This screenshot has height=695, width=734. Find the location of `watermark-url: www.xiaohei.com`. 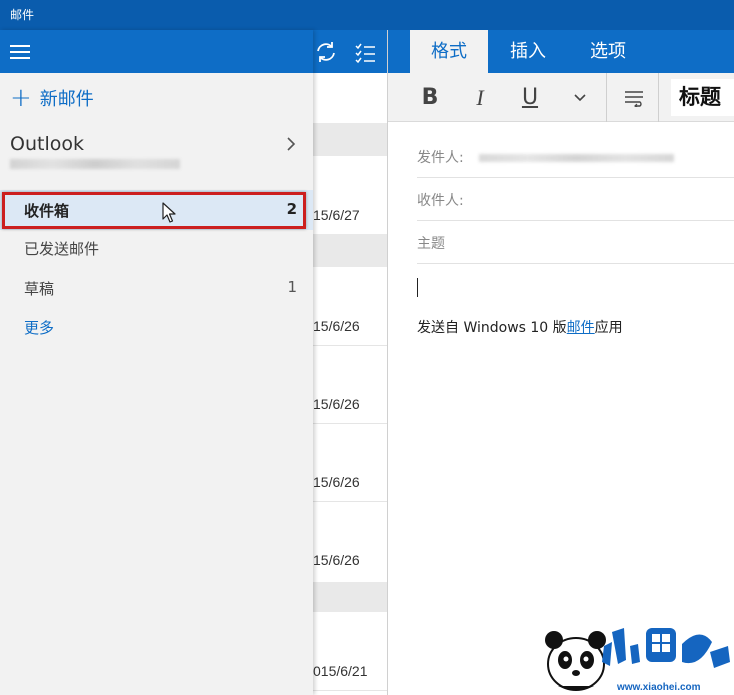

watermark-url: www.xiaohei.com is located at coordinates (658, 687).